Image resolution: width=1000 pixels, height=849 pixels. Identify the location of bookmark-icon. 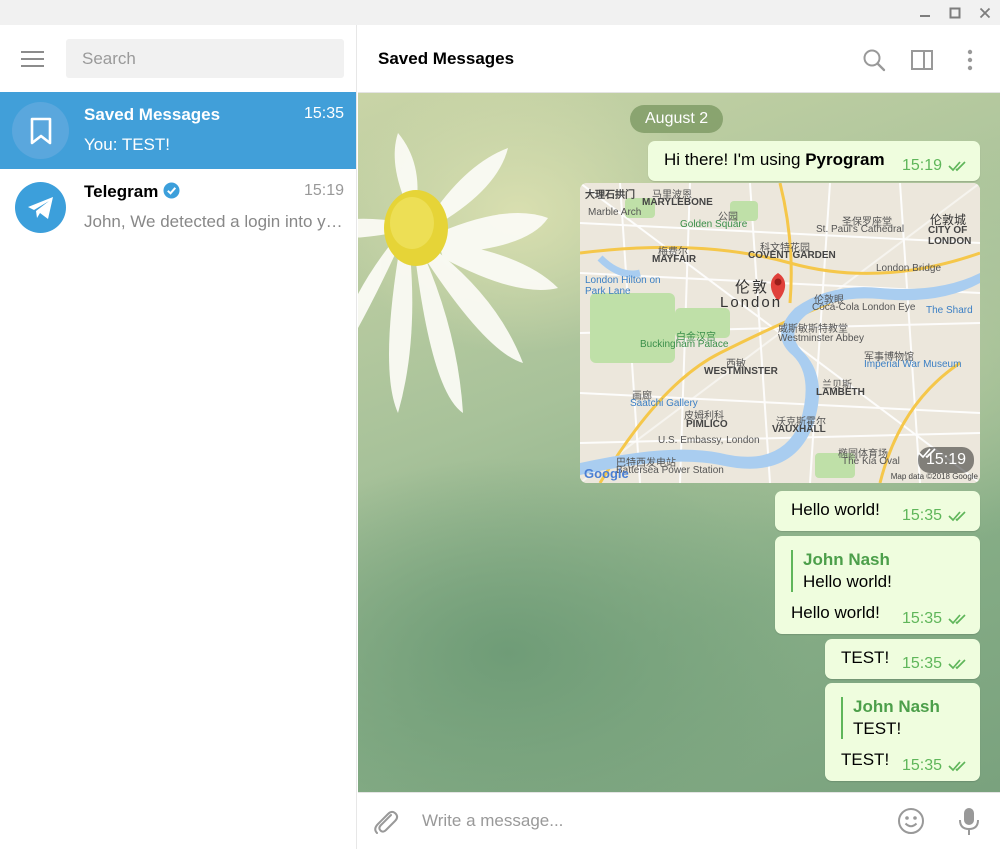
(40, 130).